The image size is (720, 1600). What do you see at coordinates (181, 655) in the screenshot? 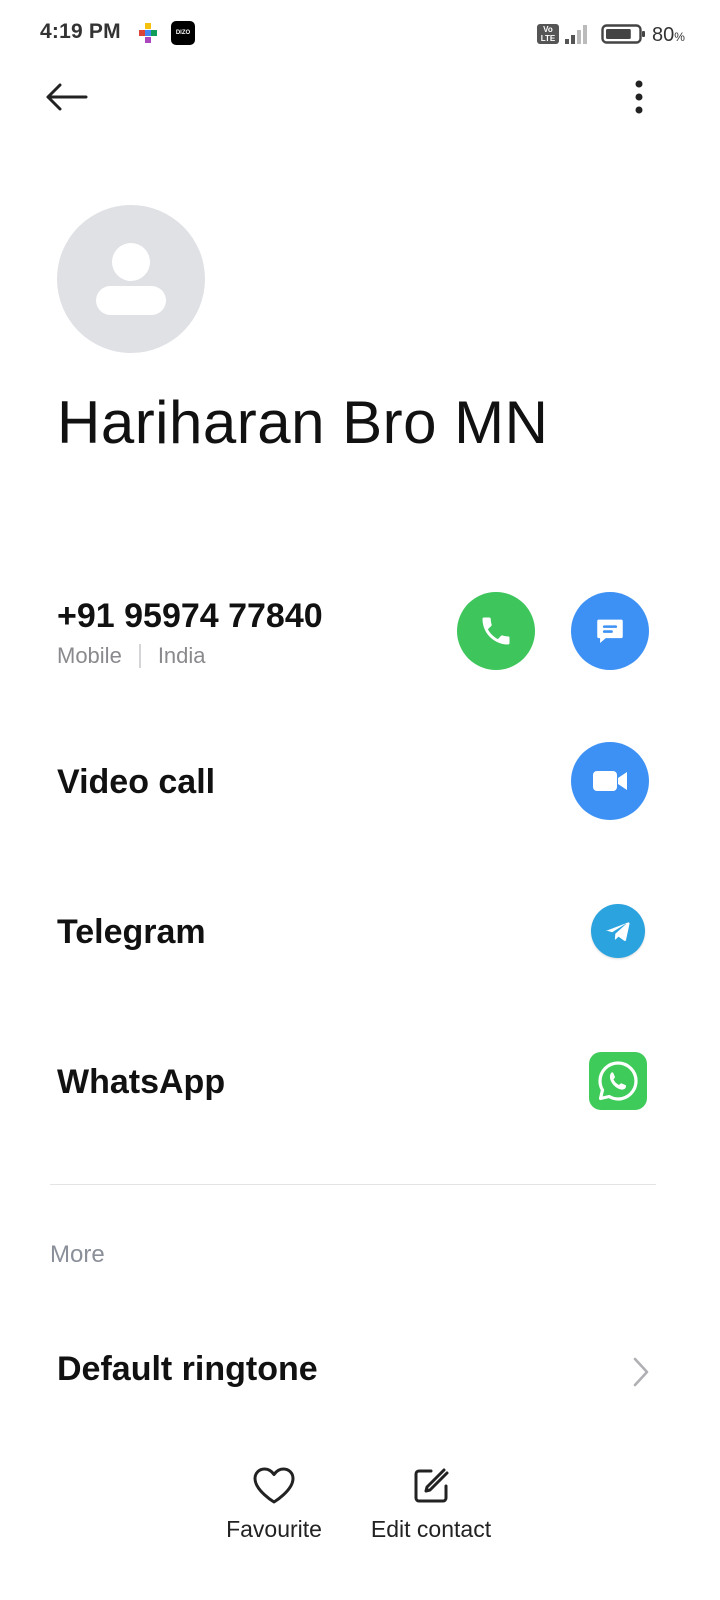
I see `phone-country: India` at bounding box center [181, 655].